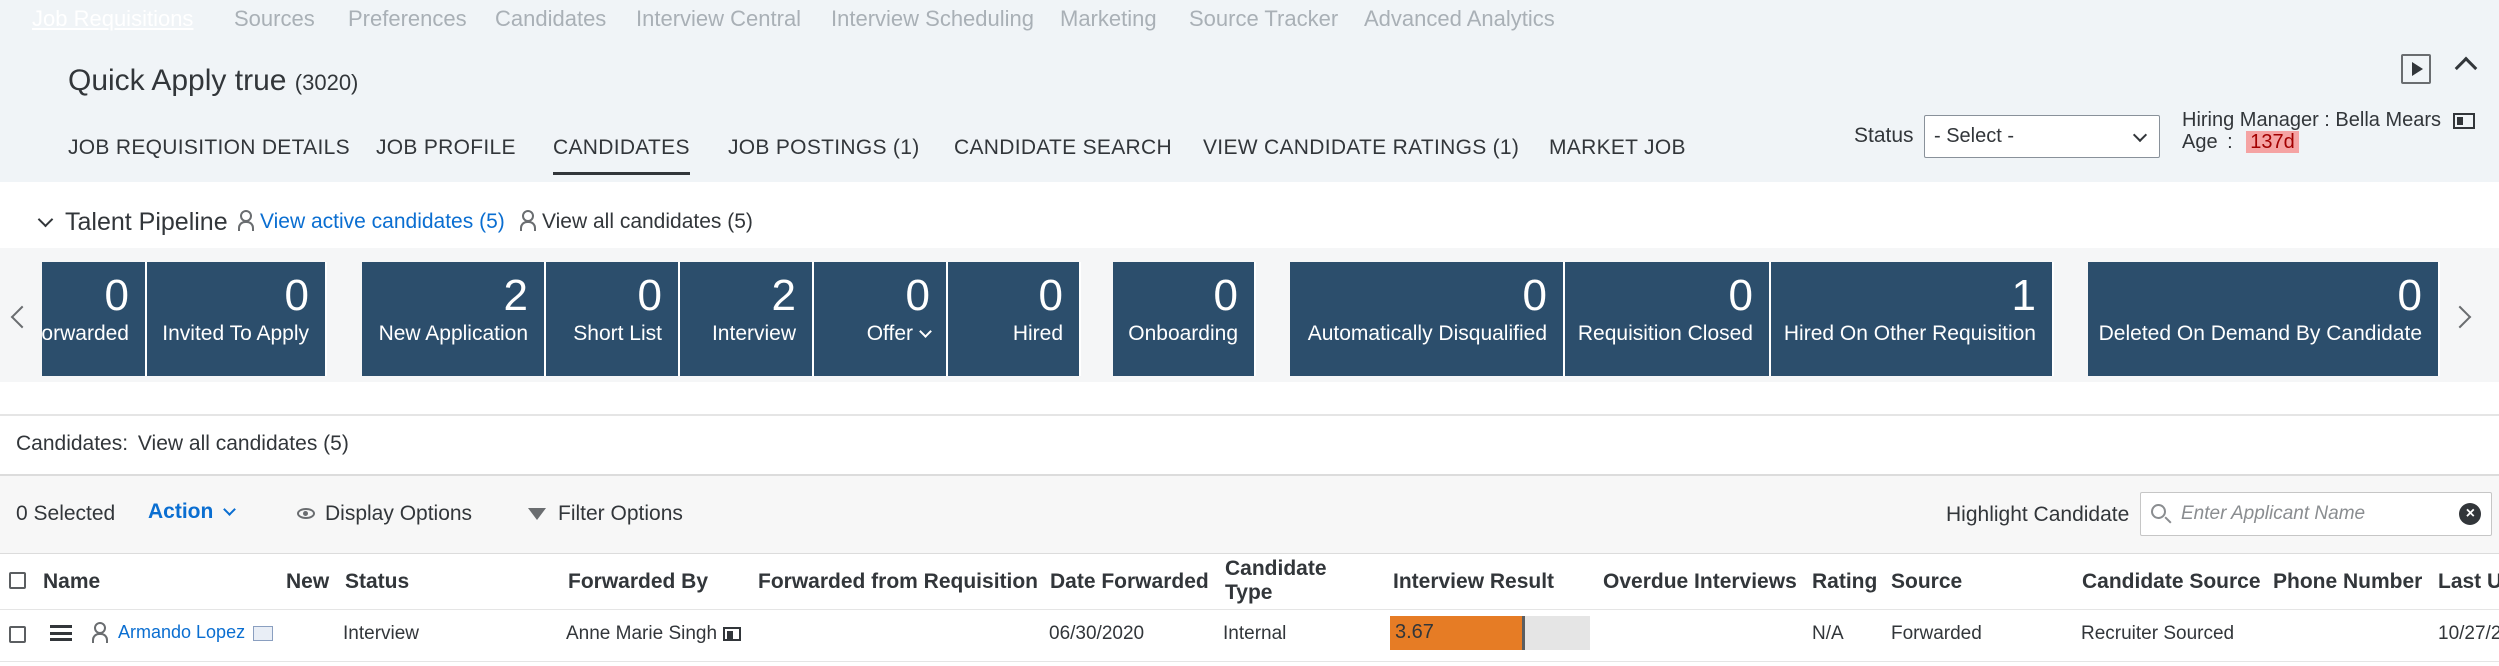  What do you see at coordinates (177, 80) in the screenshot?
I see `page-title-text: Quick Apply true` at bounding box center [177, 80].